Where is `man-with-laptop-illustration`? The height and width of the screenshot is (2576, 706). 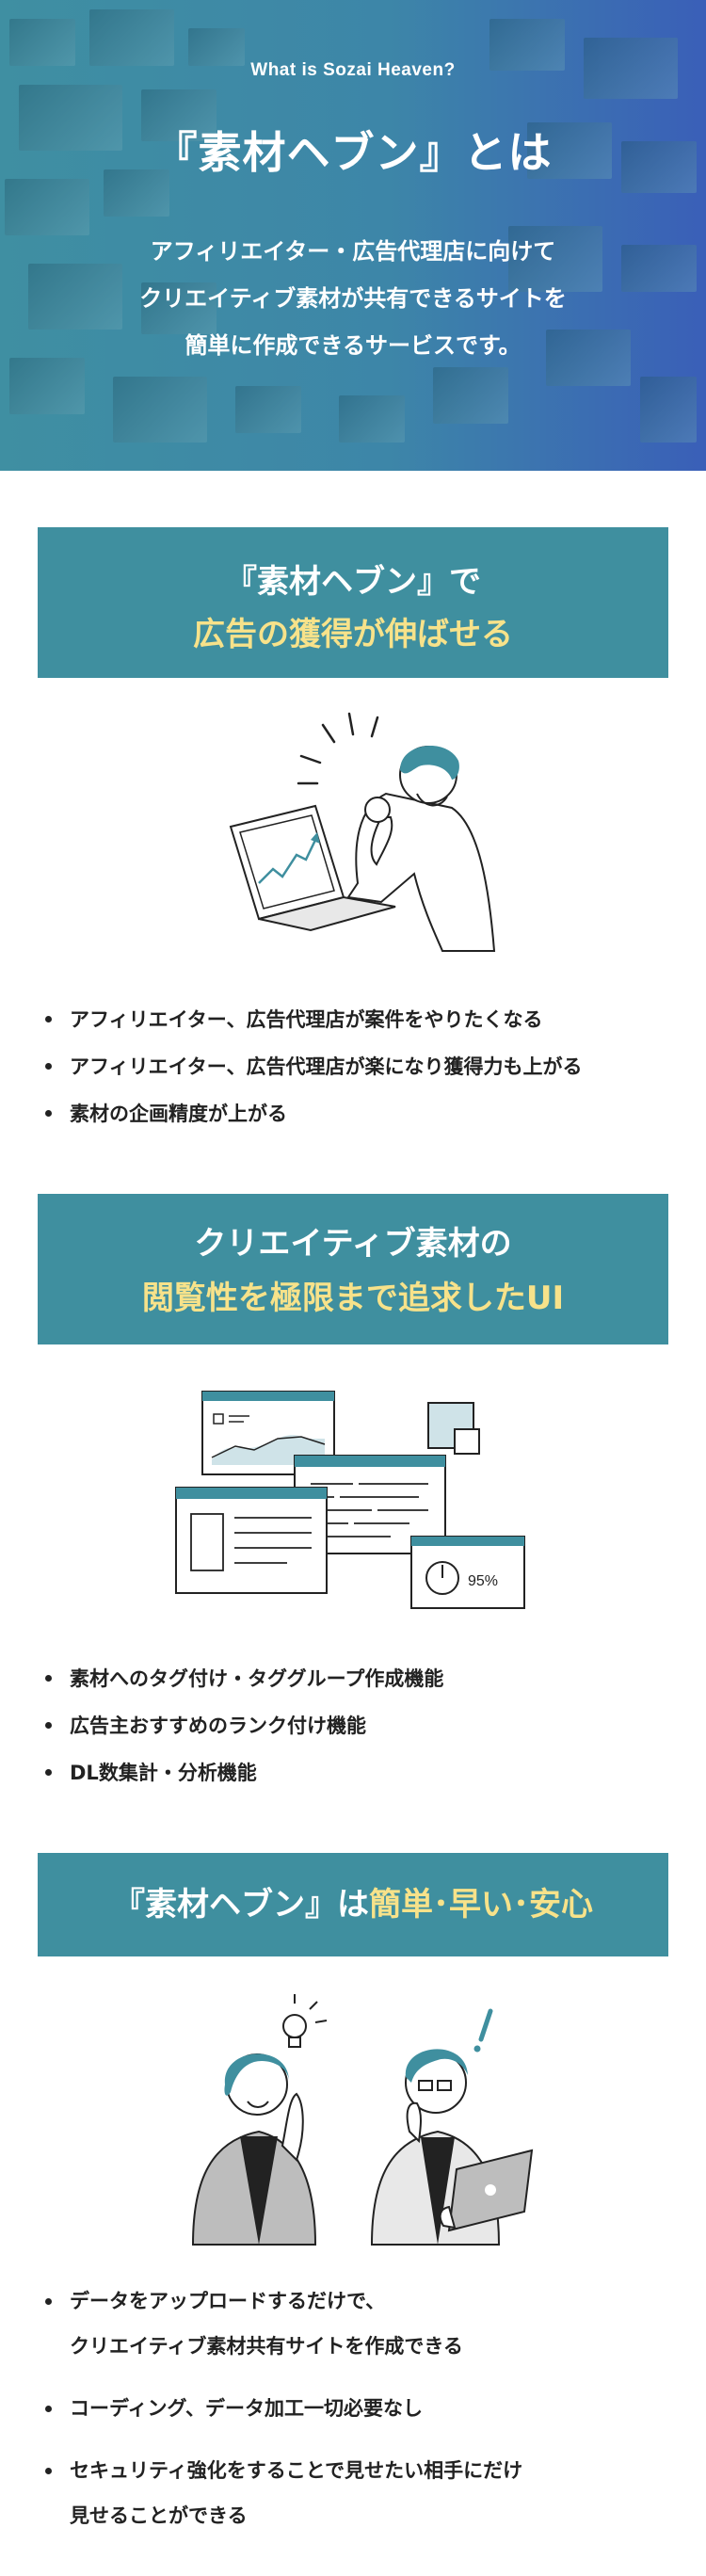 man-with-laptop-illustration is located at coordinates (362, 832).